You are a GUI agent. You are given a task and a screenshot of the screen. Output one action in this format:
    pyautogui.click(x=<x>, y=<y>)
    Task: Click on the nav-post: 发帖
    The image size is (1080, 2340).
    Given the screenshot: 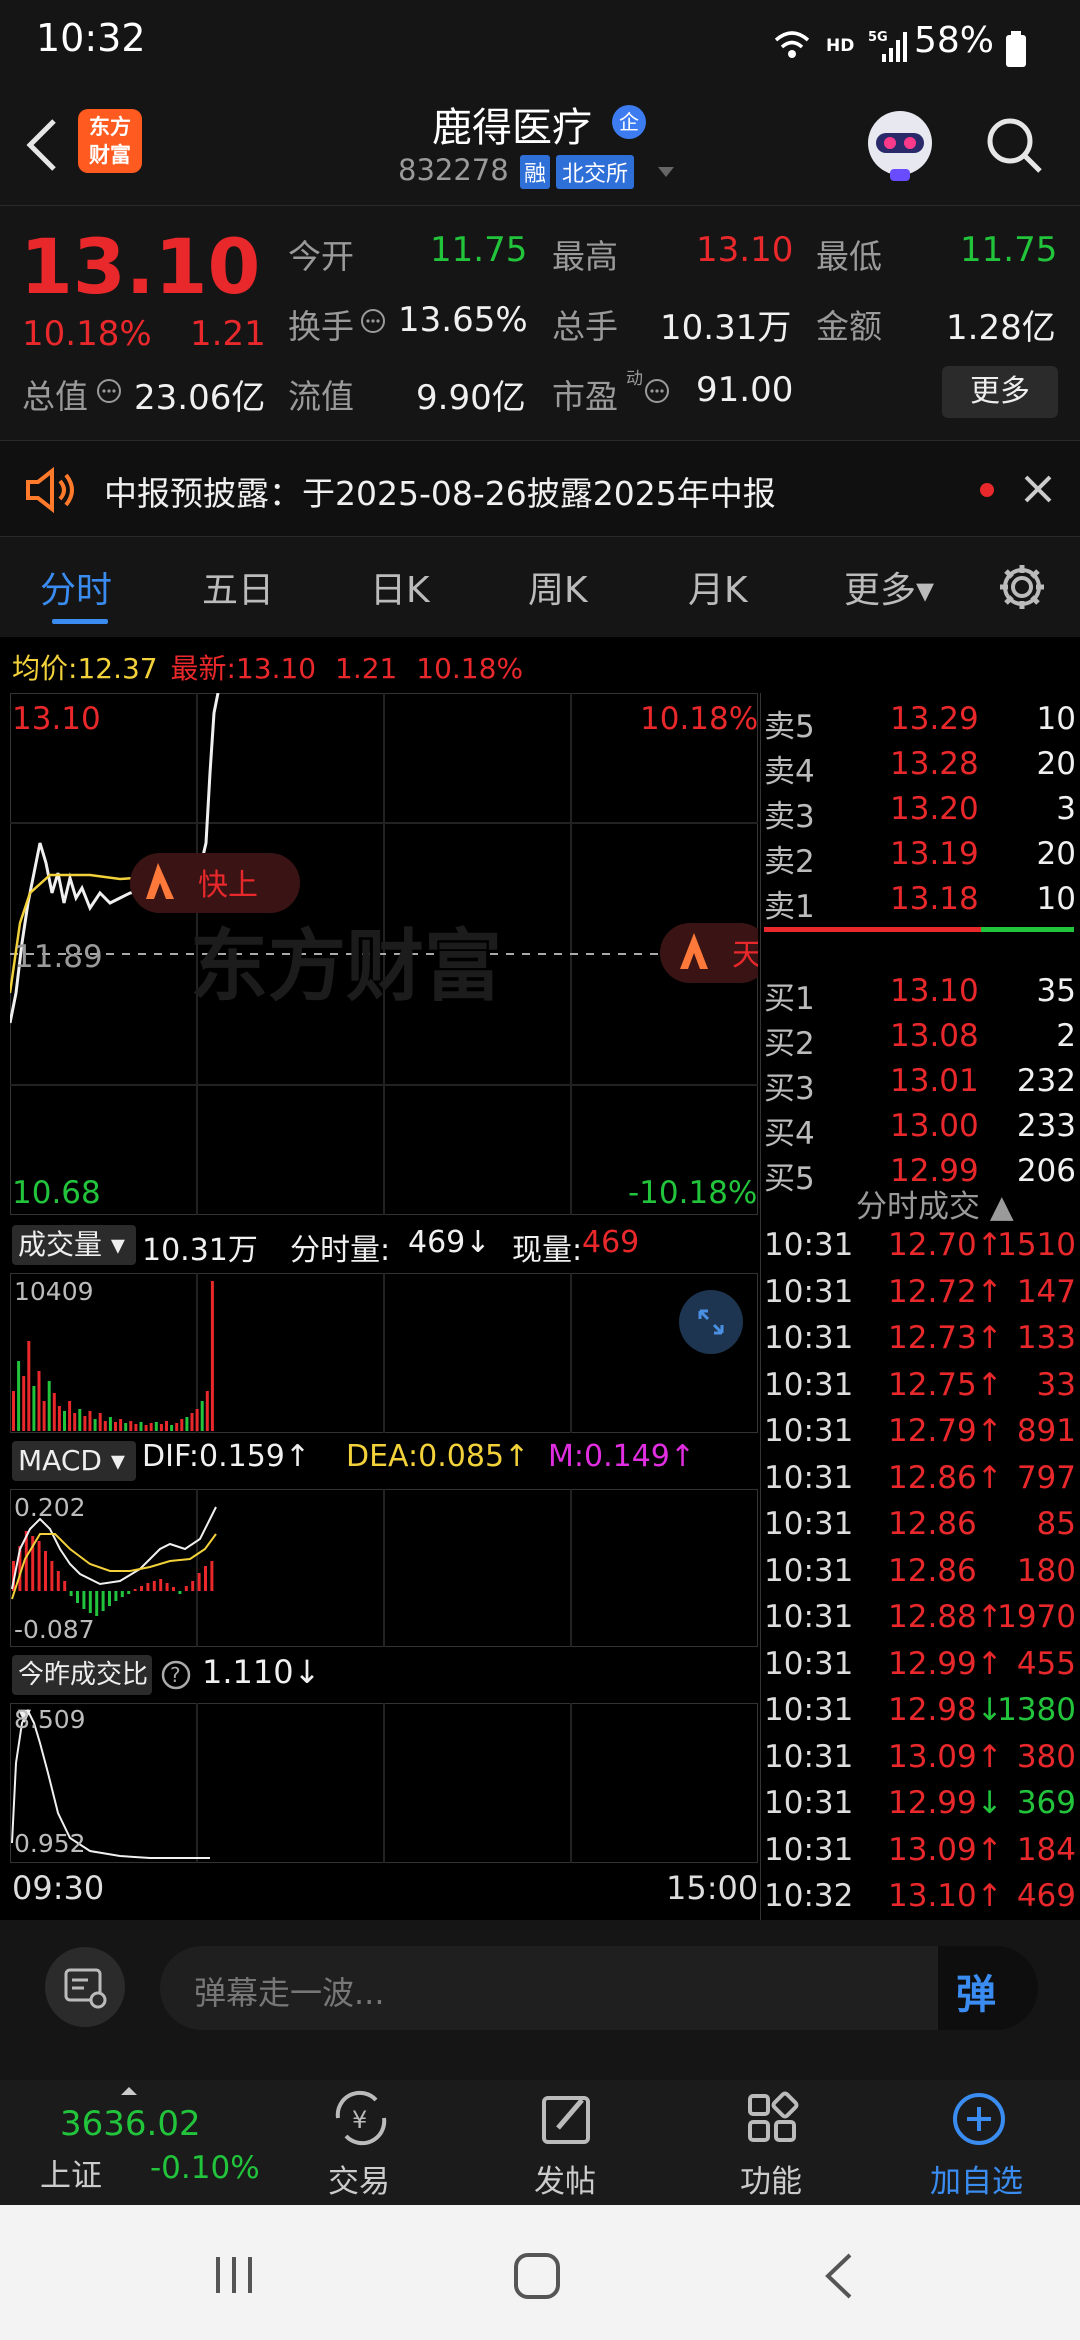 What is the action you would take?
    pyautogui.click(x=566, y=2142)
    